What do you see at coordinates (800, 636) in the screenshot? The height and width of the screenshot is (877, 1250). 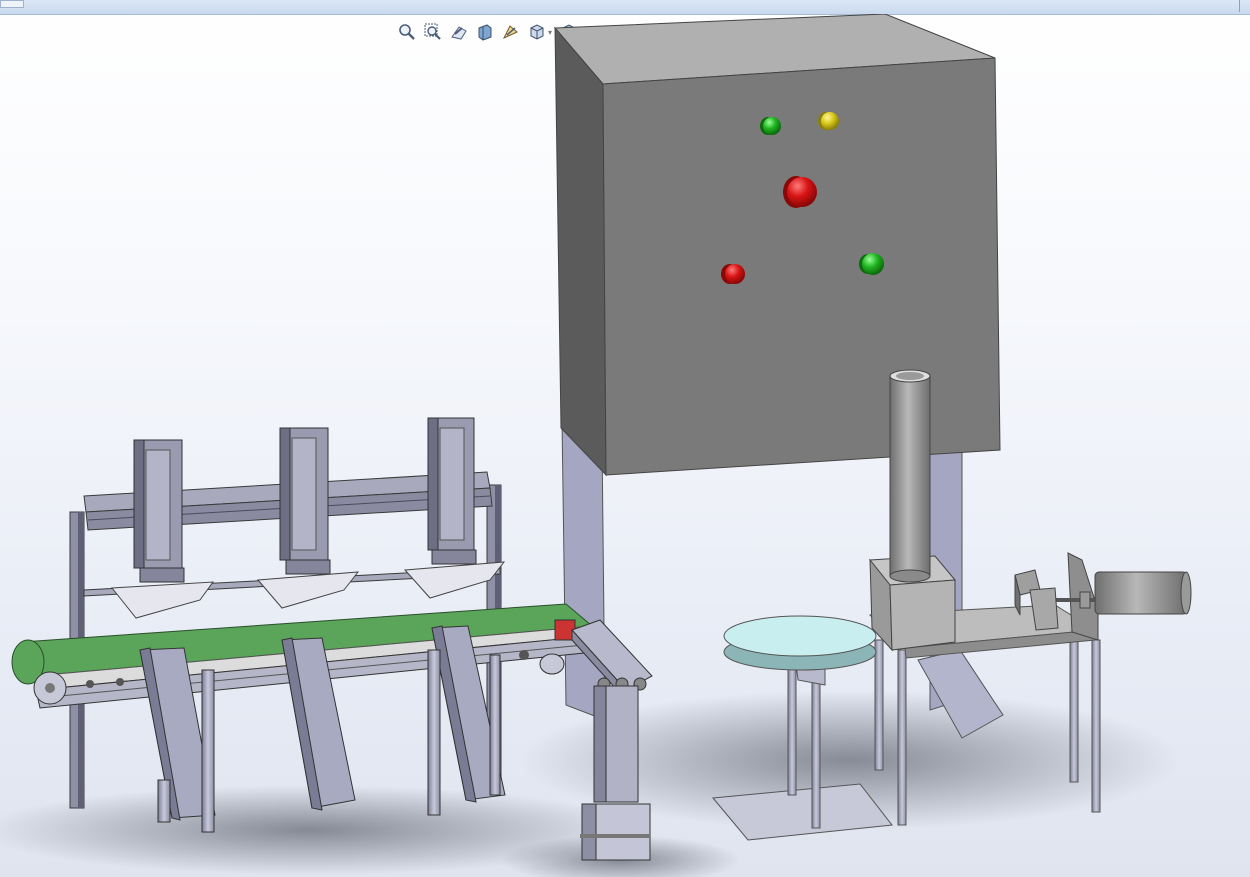 I see `turntable-disk` at bounding box center [800, 636].